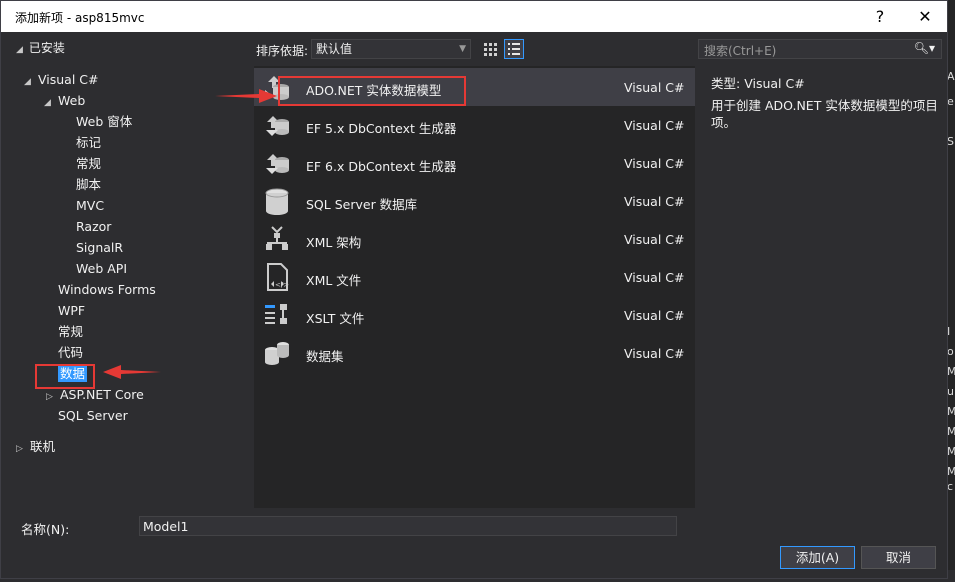  I want to click on tree-node: 代码, so click(70, 353).